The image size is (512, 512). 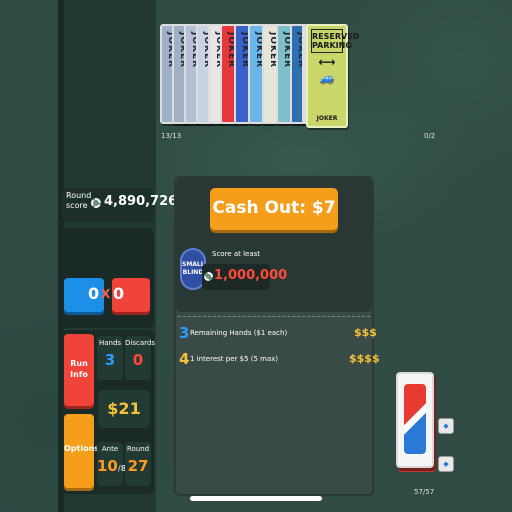 What do you see at coordinates (424, 492) in the screenshot?
I see `deck-count: 57/57` at bounding box center [424, 492].